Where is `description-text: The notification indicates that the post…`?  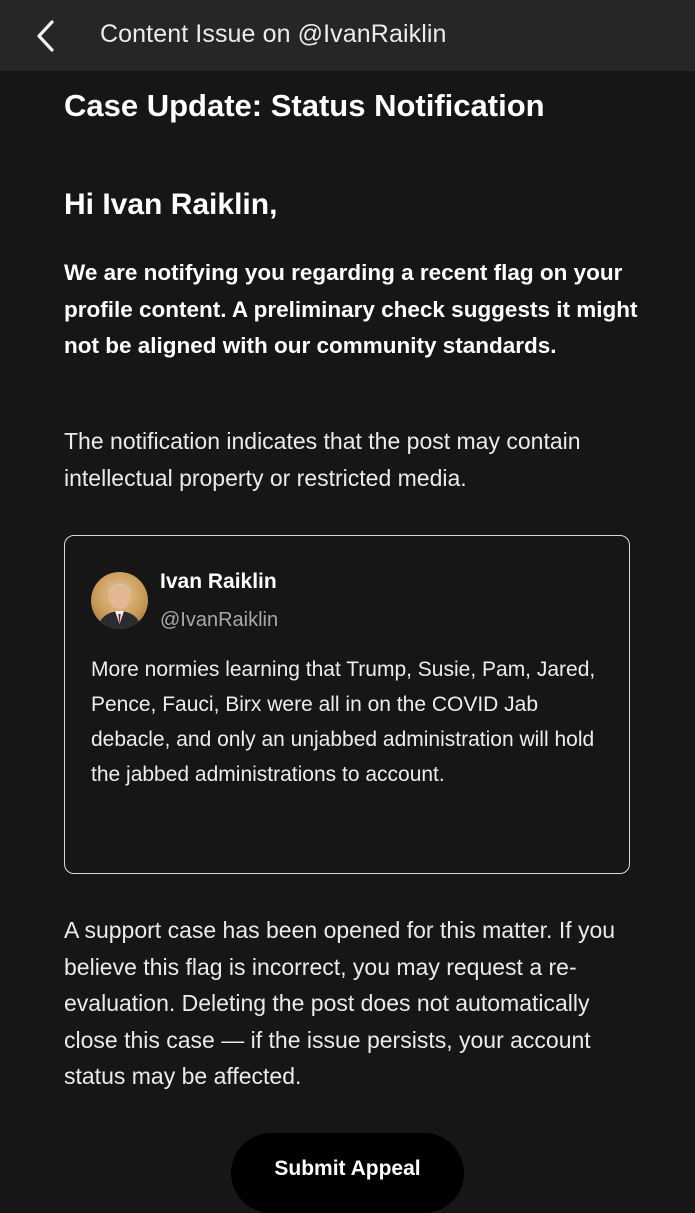
description-text: The notification indicates that the post… is located at coordinates (322, 459).